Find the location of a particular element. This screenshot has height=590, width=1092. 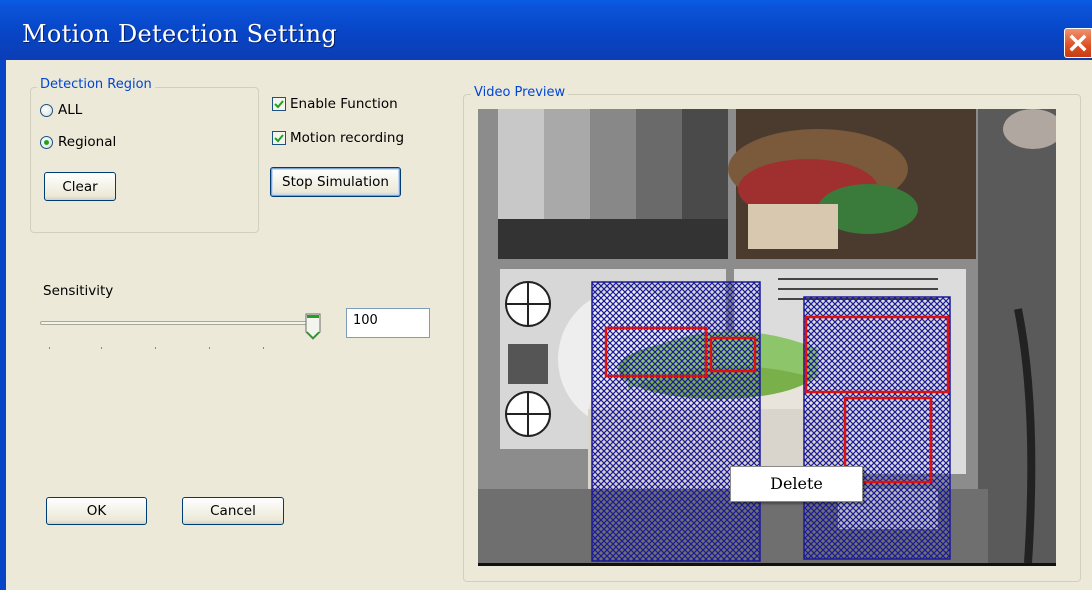

title-bar: Motion Detection Setting is located at coordinates (546, 30).